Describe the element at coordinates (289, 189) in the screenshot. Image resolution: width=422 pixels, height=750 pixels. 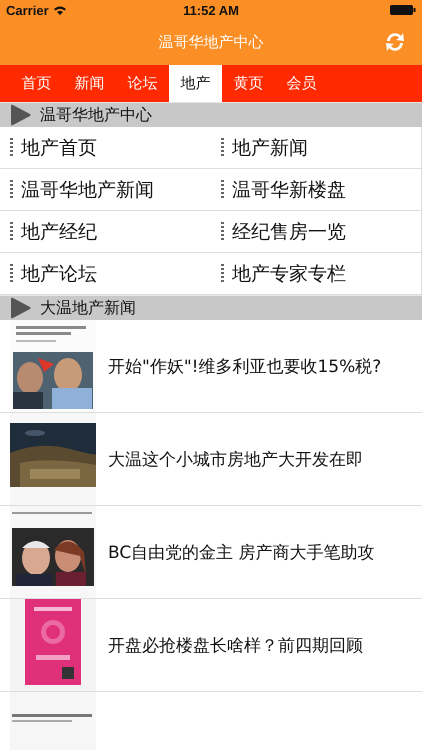
I see `menu-link: 温哥华新楼盘` at that location.